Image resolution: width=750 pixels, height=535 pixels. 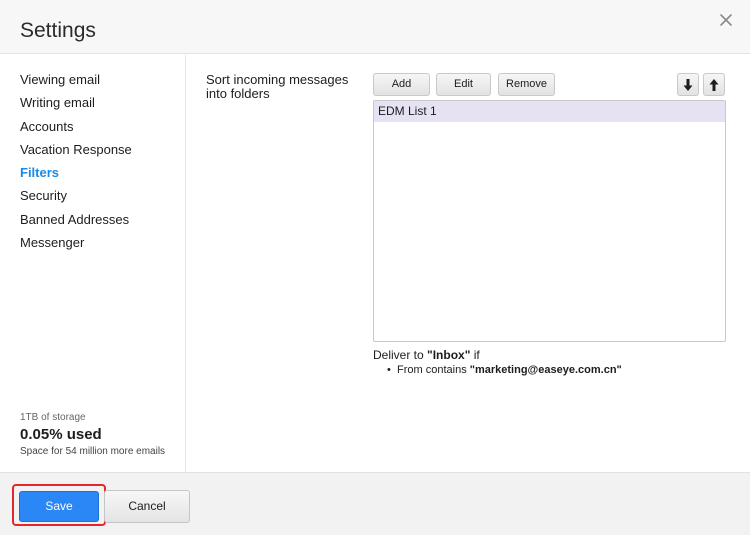 What do you see at coordinates (463, 84) in the screenshot?
I see `edit-filter-button: Edit` at bounding box center [463, 84].